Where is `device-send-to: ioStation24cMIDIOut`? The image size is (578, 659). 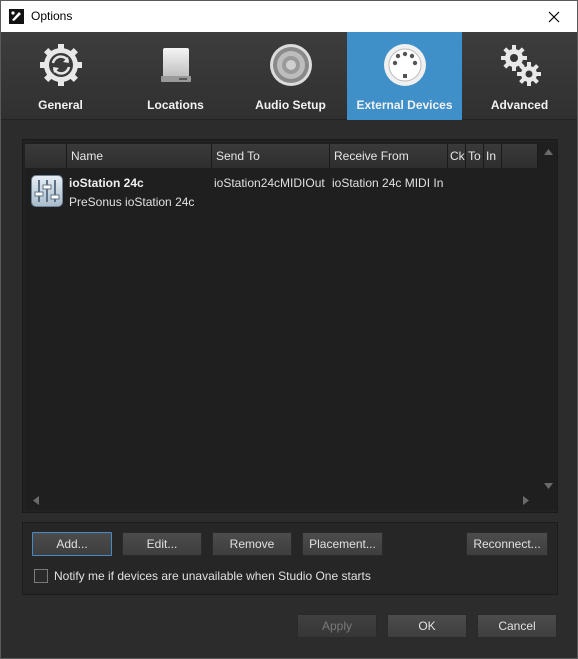 device-send-to: ioStation24cMIDIOut is located at coordinates (269, 183).